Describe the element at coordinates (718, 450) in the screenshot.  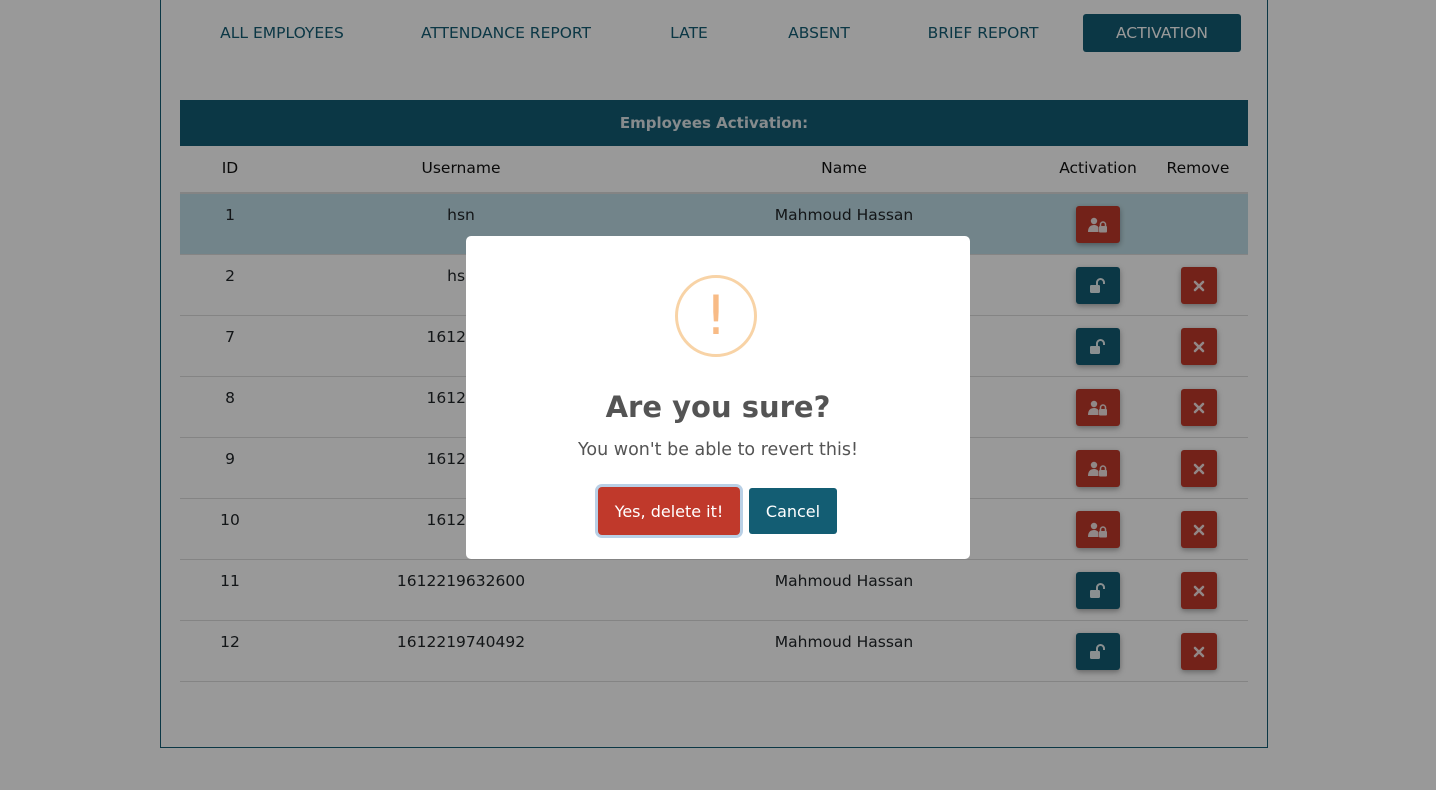
I see `dialog-text: You won't be able to revert this!` at that location.